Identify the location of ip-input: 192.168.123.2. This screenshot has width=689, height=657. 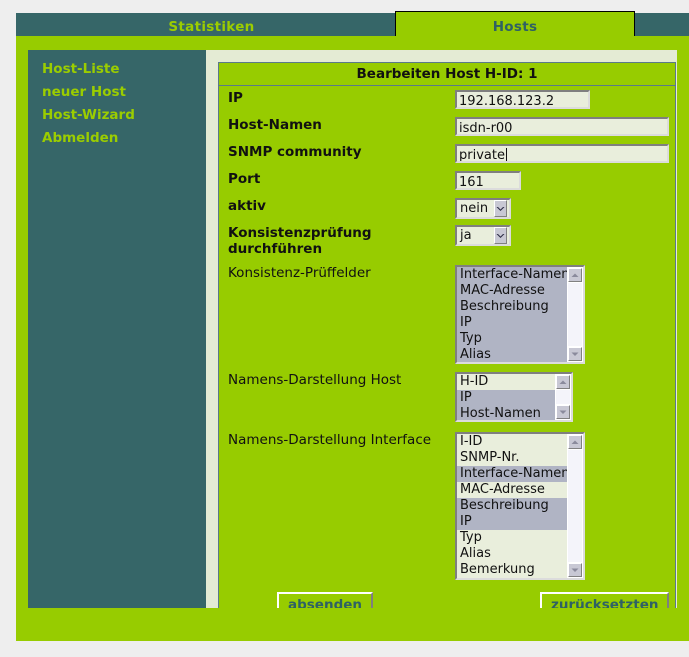
(522, 99).